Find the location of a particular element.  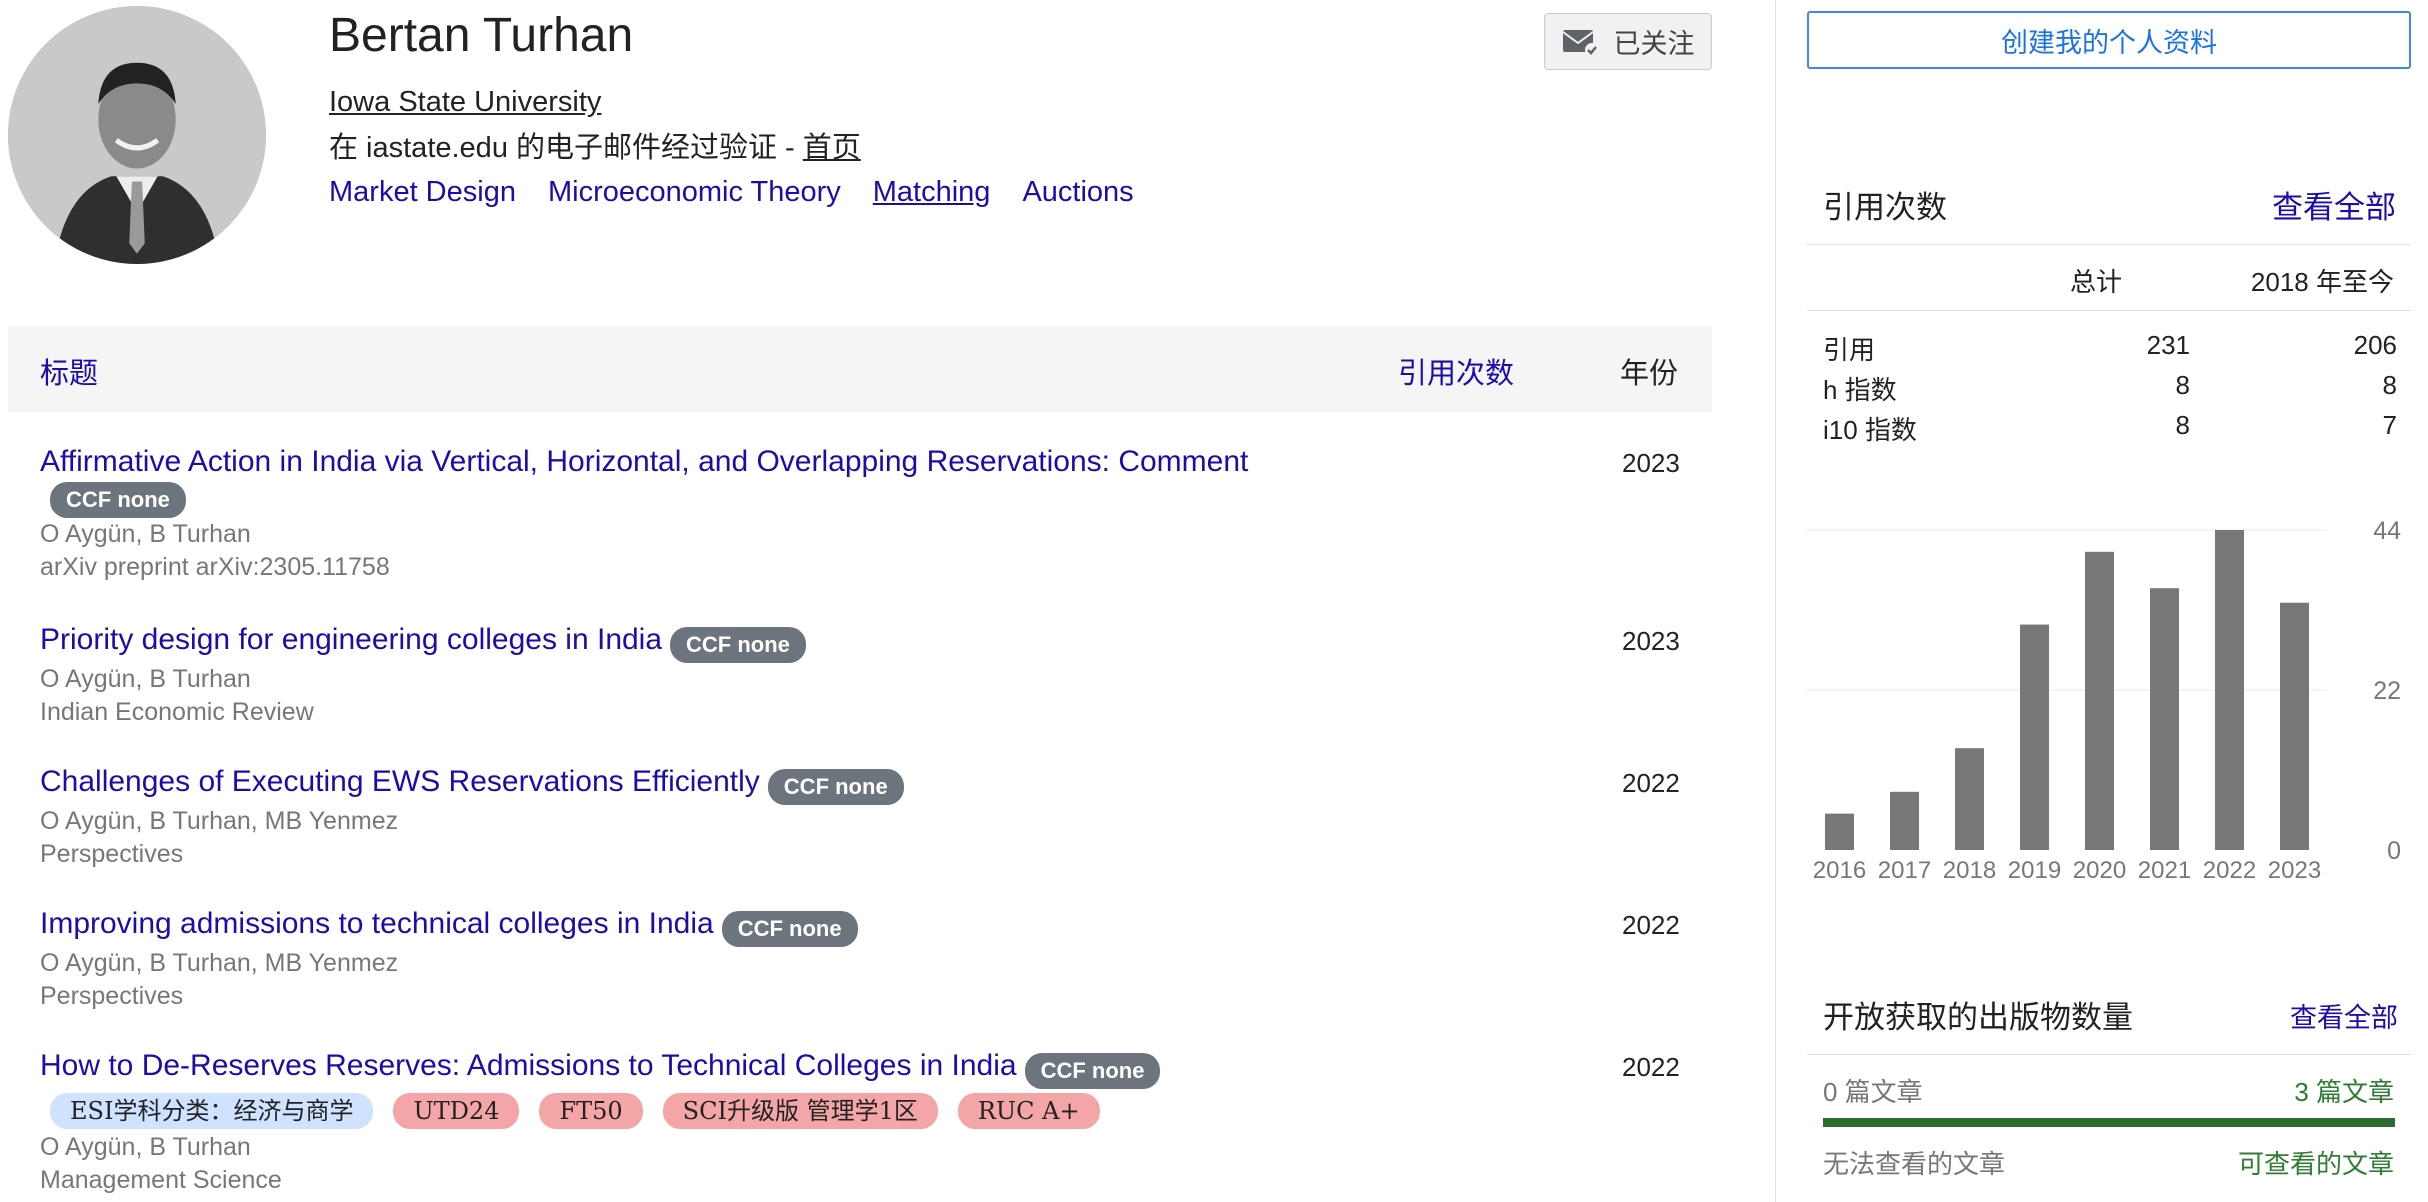

profile-photo-image is located at coordinates (137, 135).